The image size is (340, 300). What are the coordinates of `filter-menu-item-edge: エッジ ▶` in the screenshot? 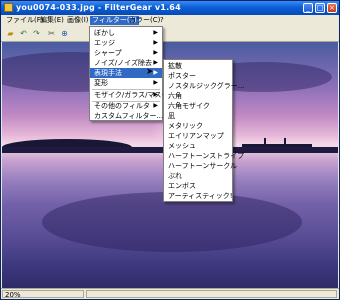 It's located at (126, 43).